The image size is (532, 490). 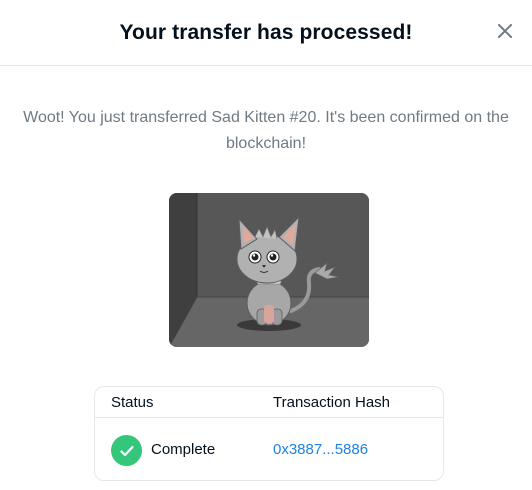 What do you see at coordinates (331, 402) in the screenshot?
I see `hash-column-header: Transaction Hash` at bounding box center [331, 402].